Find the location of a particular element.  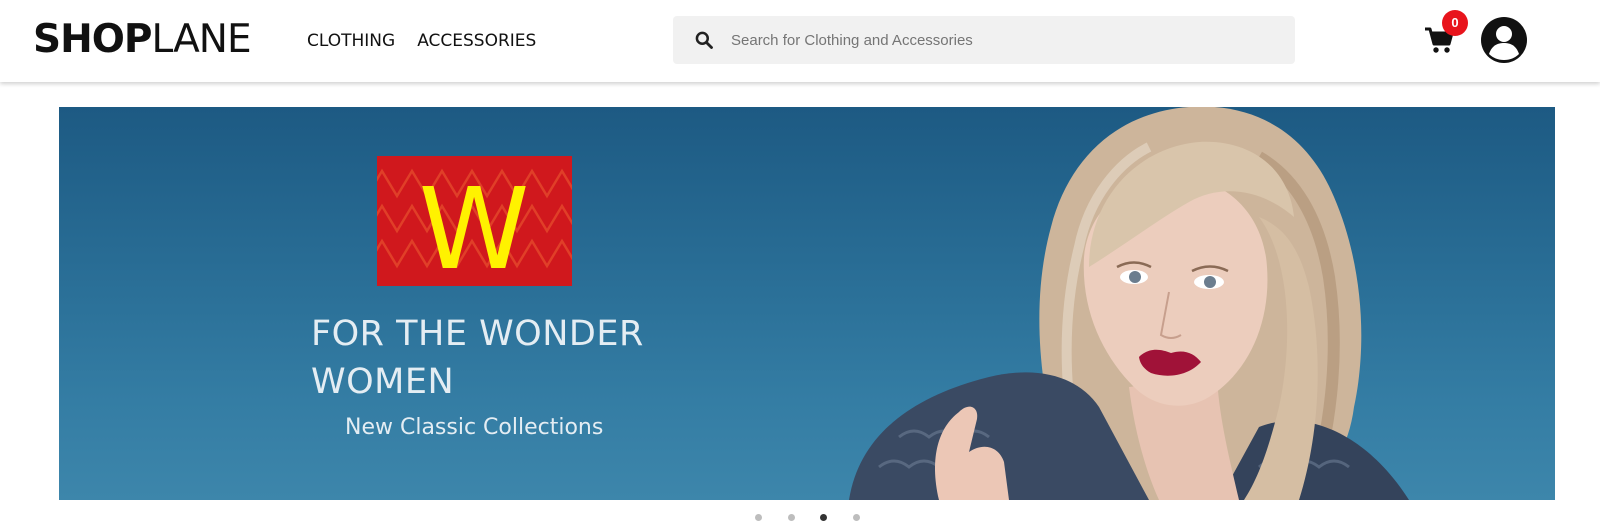

banner-headline: FOR THE WONDER WOMEN is located at coordinates (521, 358).